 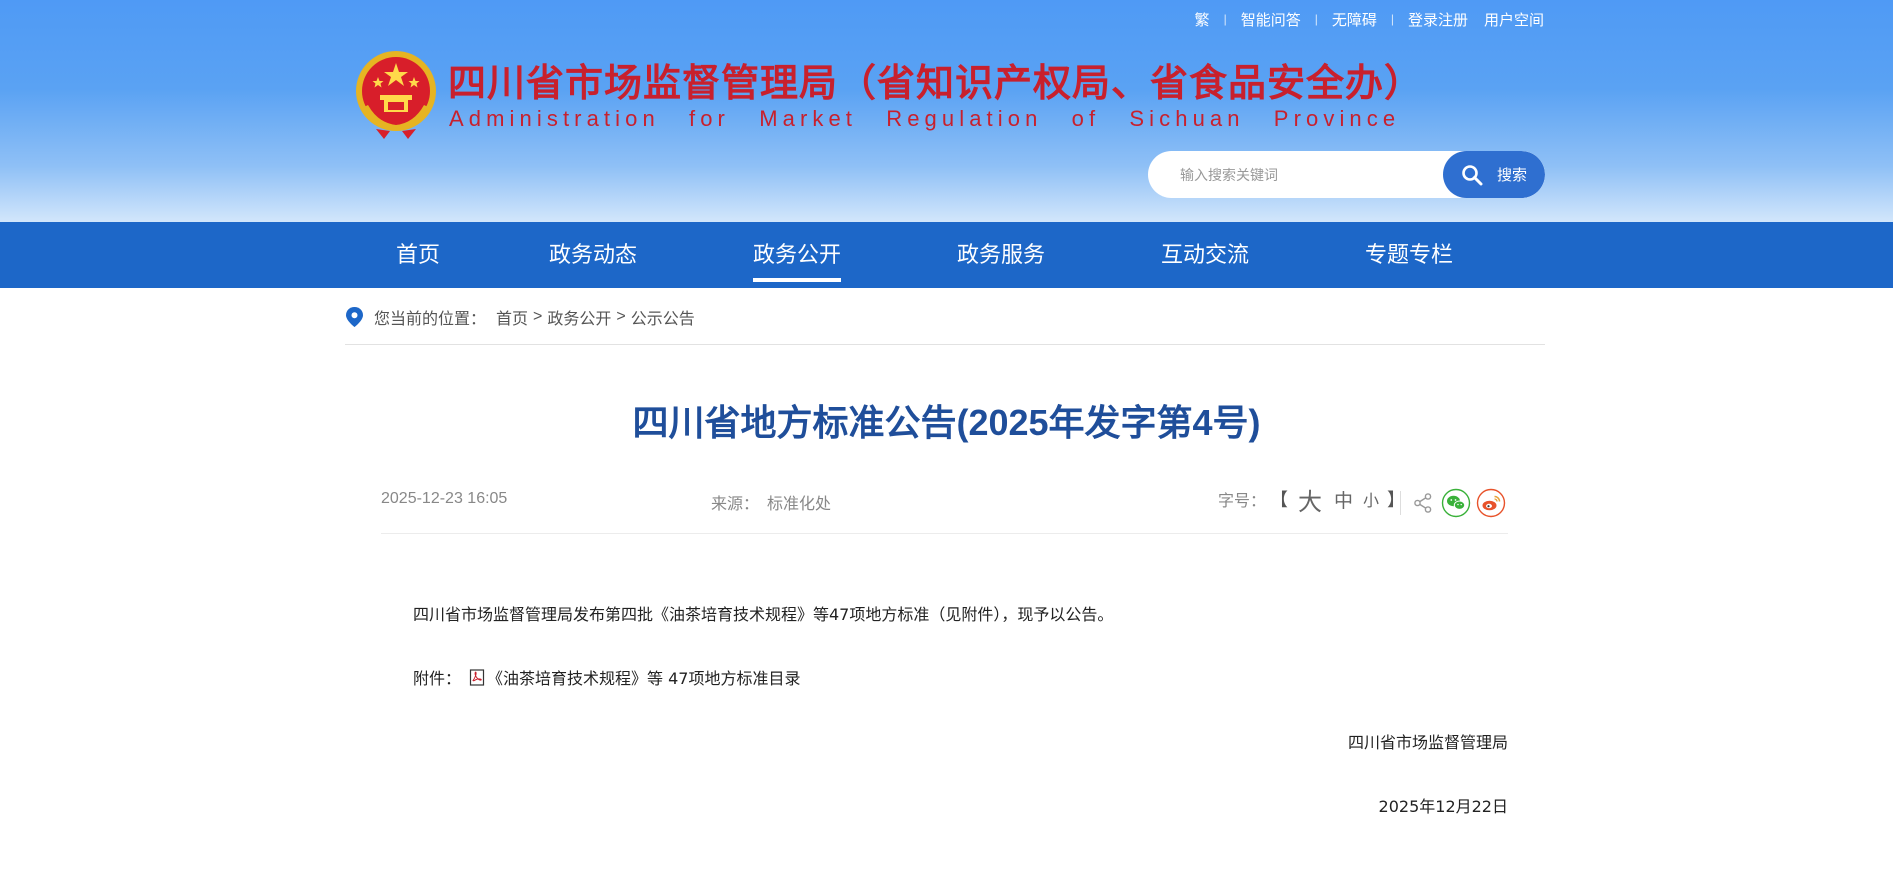 I want to click on search-button-label: 搜索, so click(x=1511, y=175).